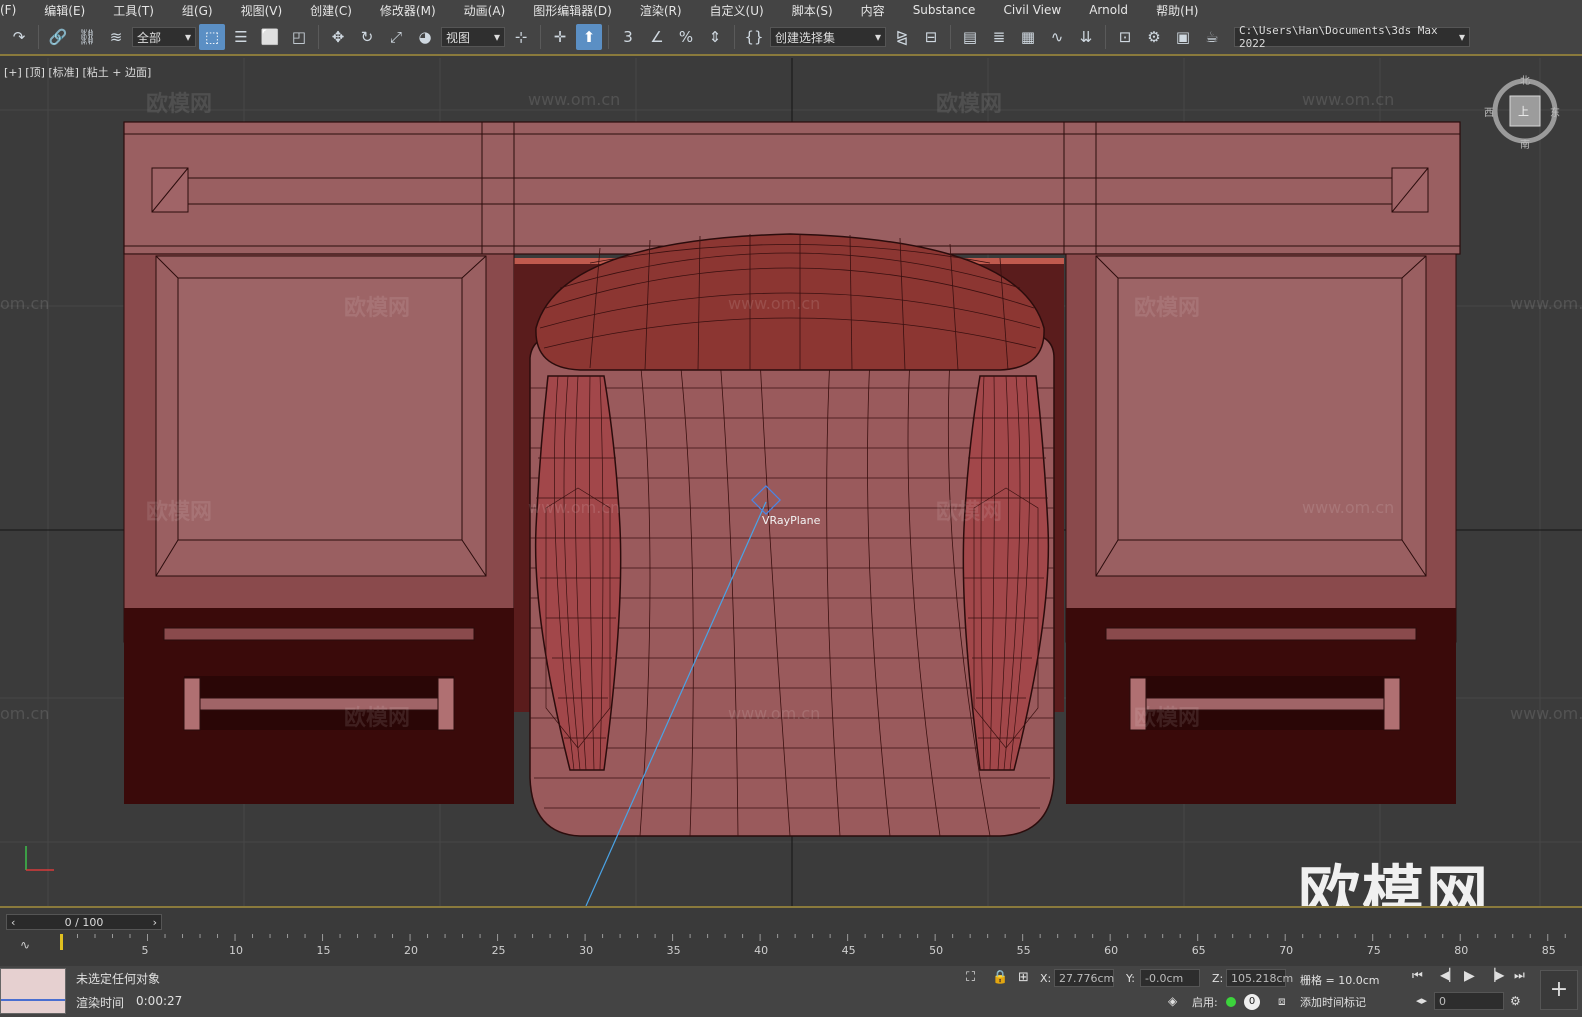 The height and width of the screenshot is (1017, 1582). Describe the element at coordinates (84, 922) in the screenshot. I see `time-slider: ‹ 0 / 100 ›` at that location.